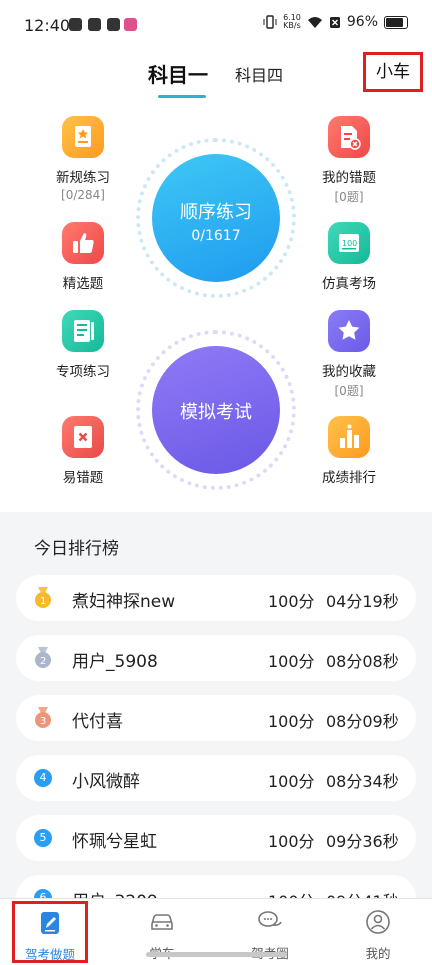 The height and width of the screenshot is (965, 432). I want to click on error-prone-label: 易错题, so click(83, 478).